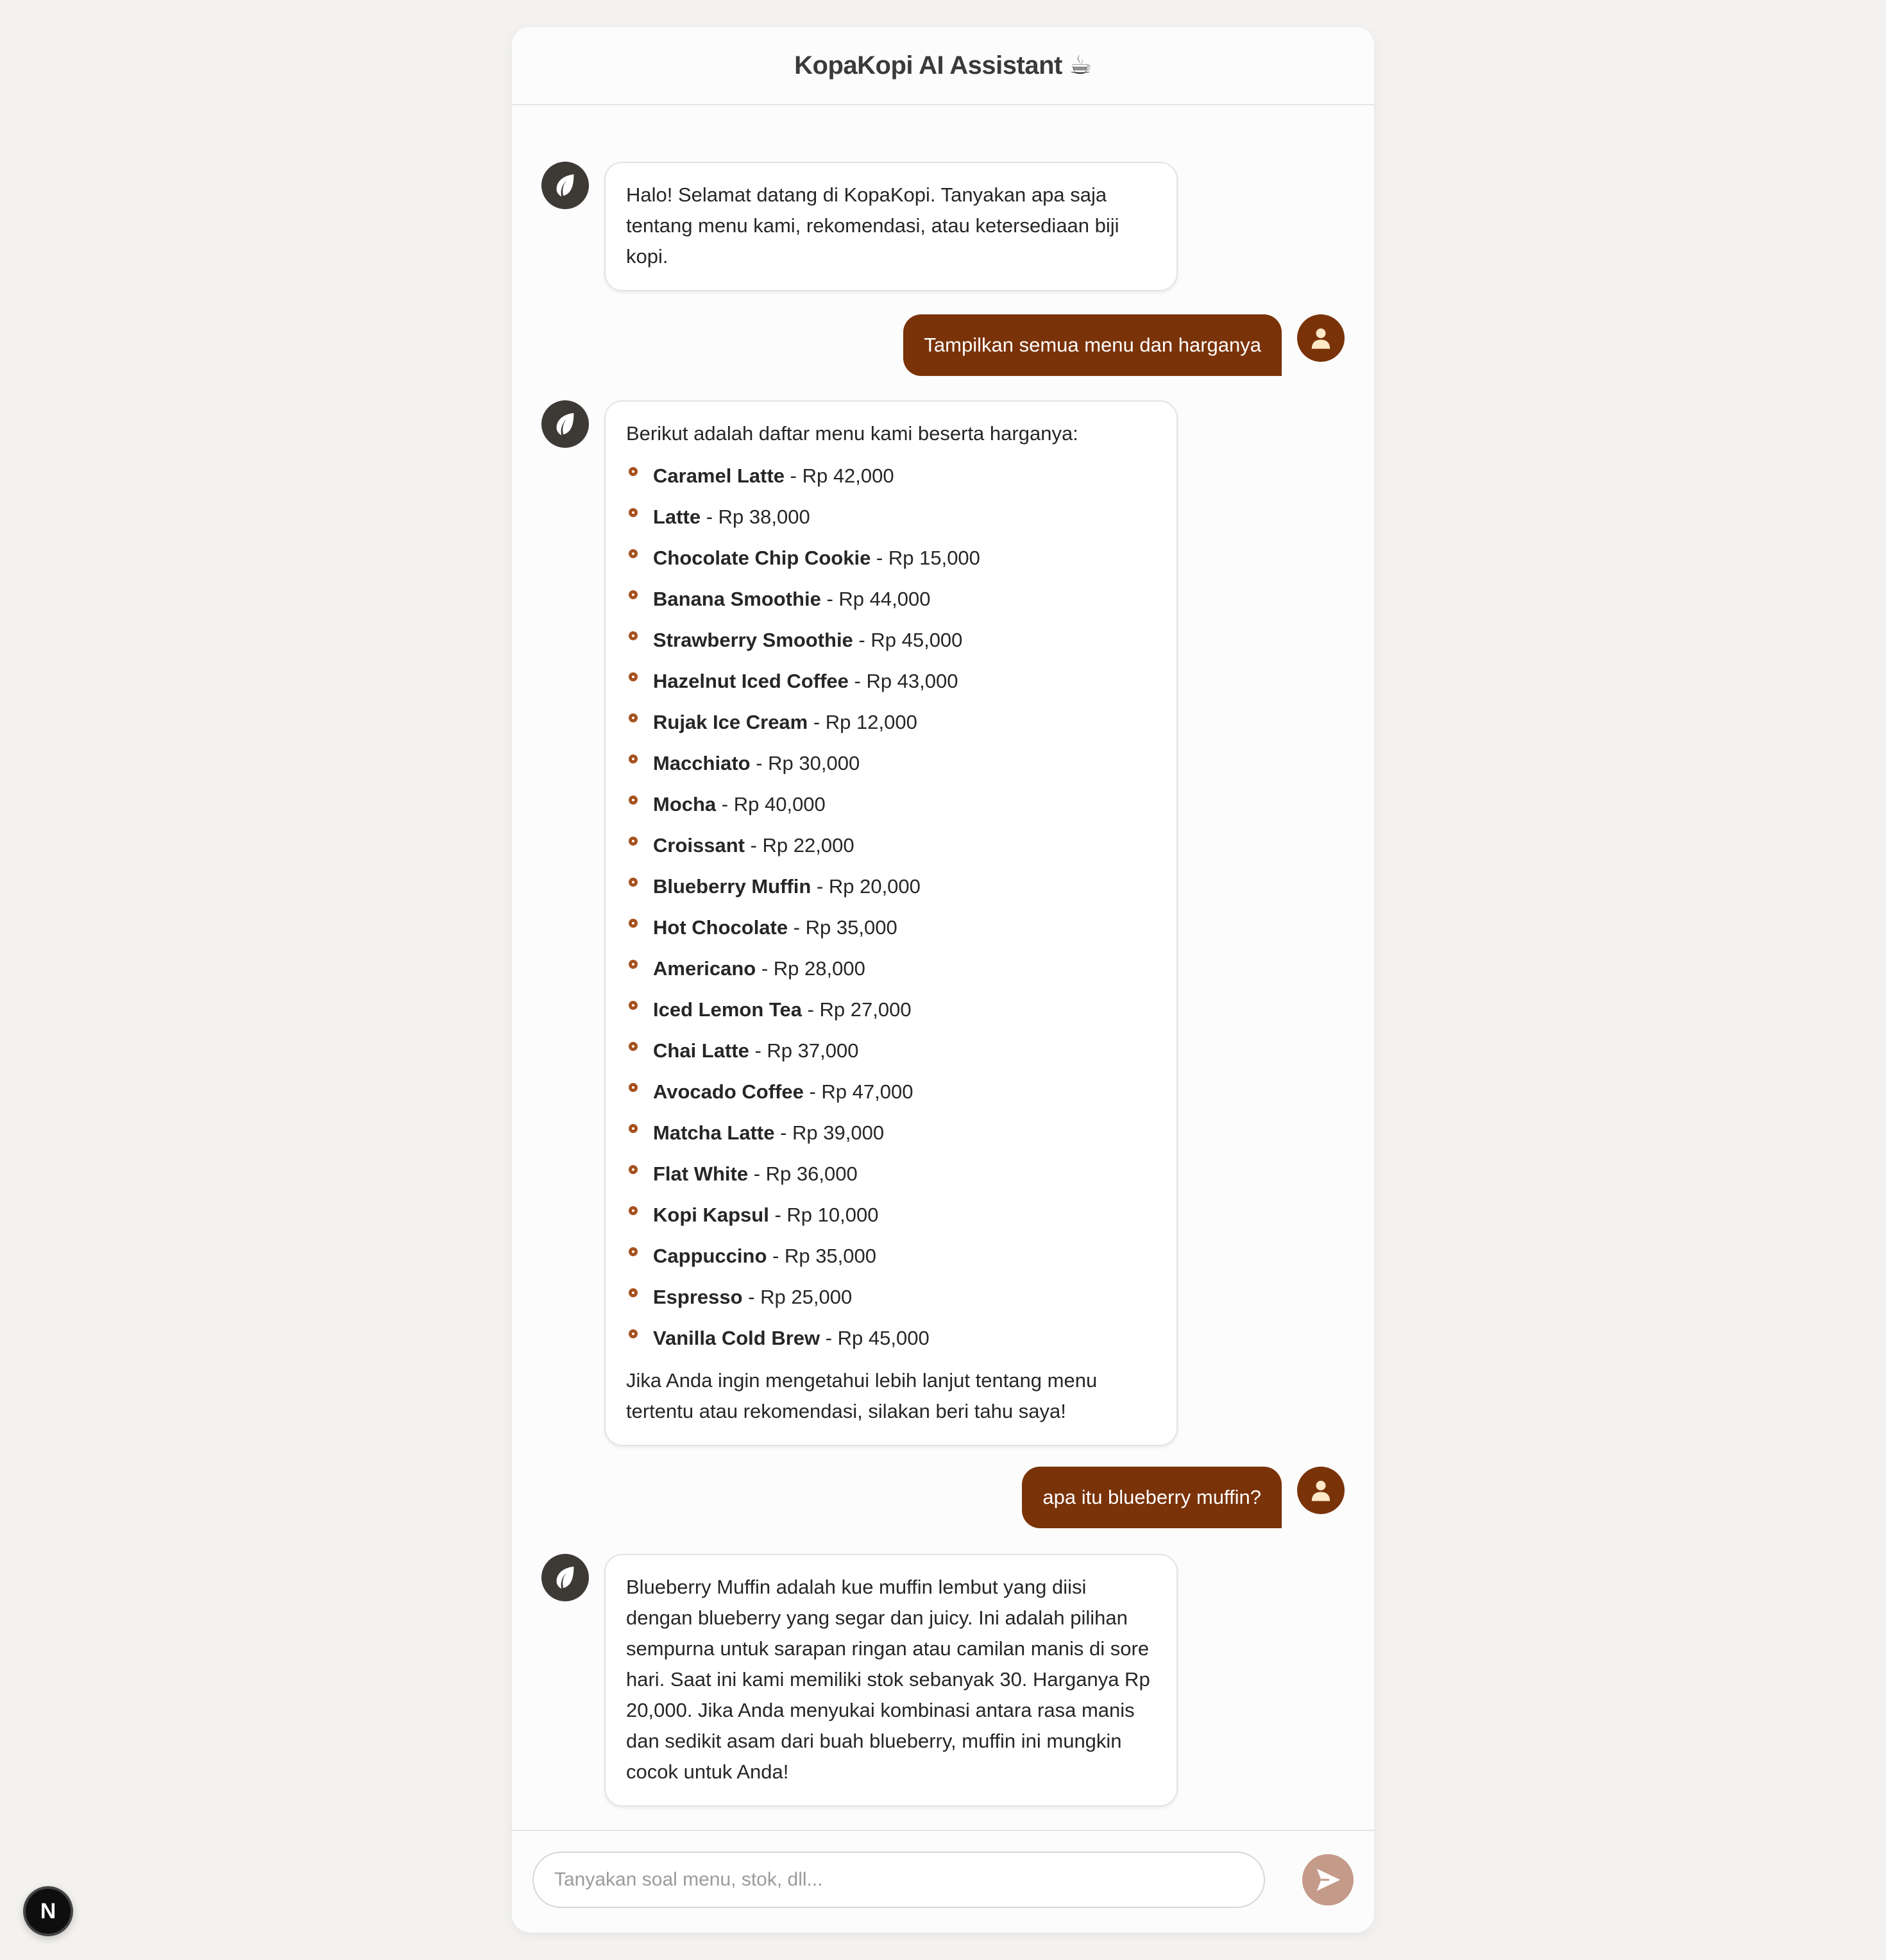 The height and width of the screenshot is (1960, 1886). I want to click on menu-item: Hazelnut Iced Coffee - Rp 43,000, so click(891, 681).